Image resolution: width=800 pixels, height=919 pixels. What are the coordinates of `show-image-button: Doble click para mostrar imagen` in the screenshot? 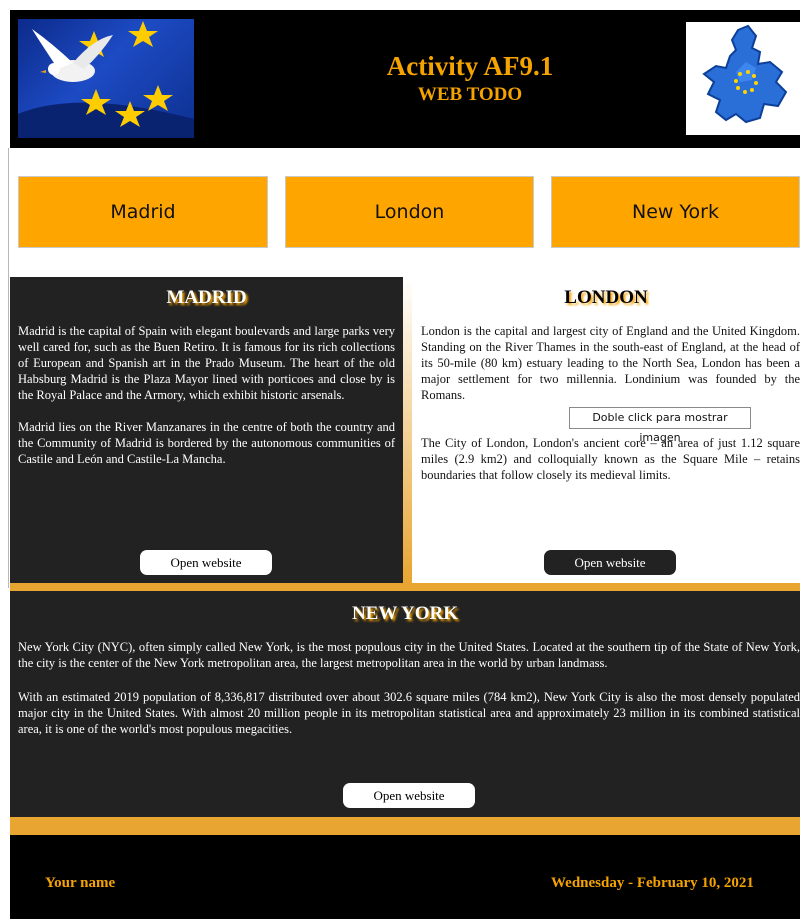 It's located at (660, 425).